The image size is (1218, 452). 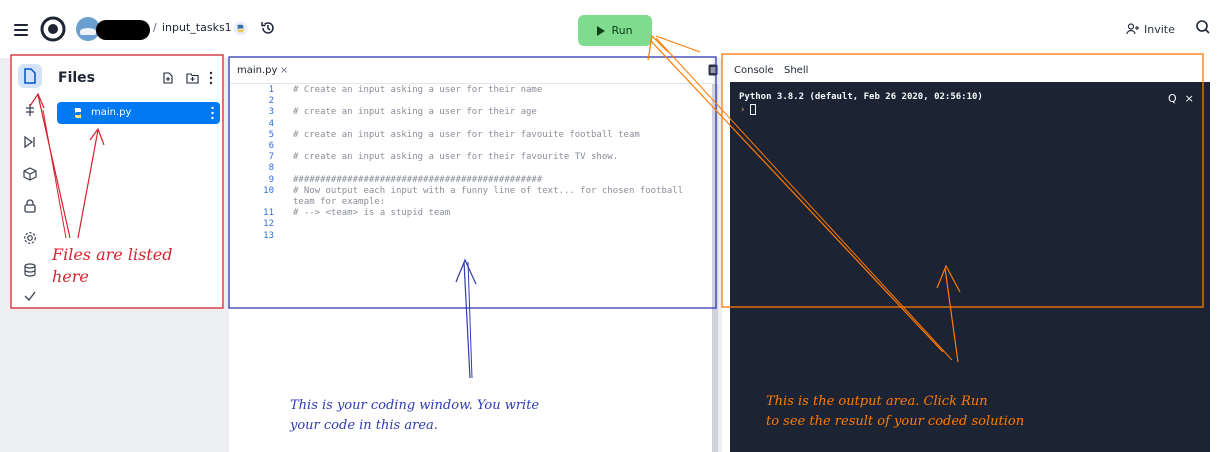 I want to click on line-number: 5, so click(x=271, y=134).